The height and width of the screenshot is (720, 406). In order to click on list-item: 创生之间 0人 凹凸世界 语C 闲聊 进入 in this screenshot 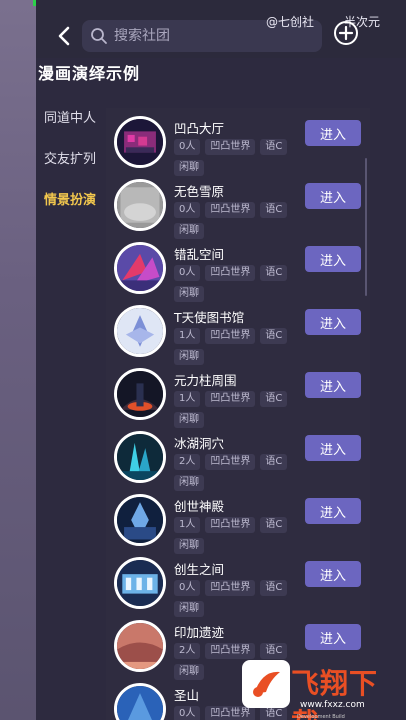, I will do `click(239, 585)`.